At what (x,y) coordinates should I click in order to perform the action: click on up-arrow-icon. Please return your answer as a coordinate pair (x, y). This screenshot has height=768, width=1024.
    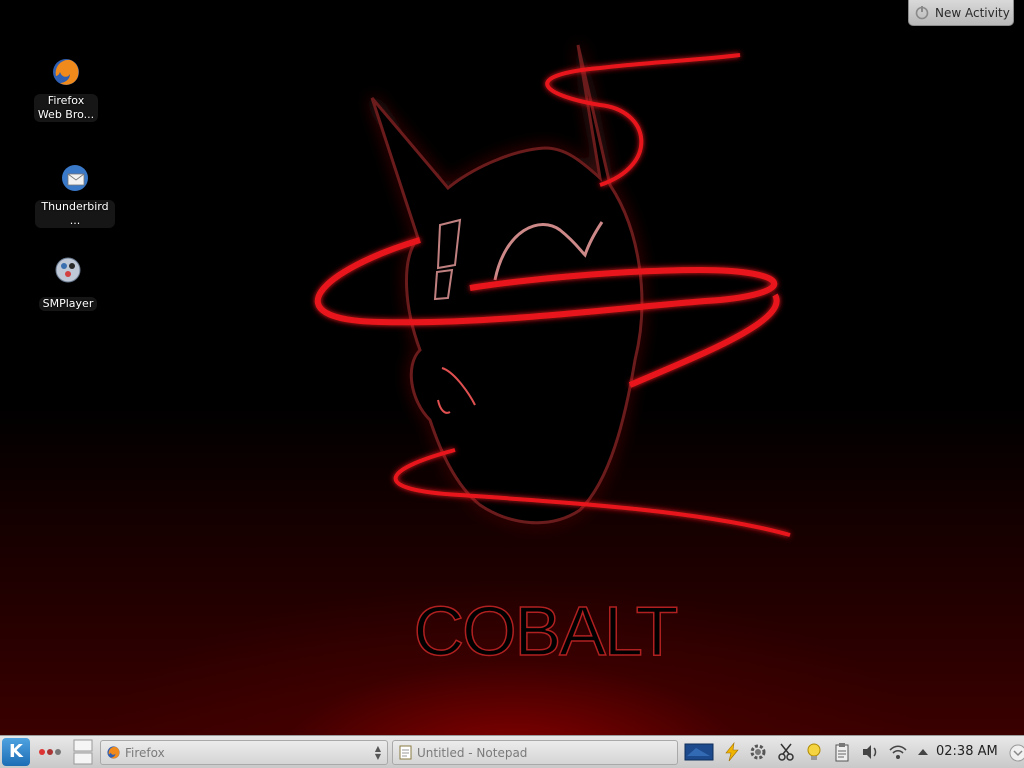
    Looking at the image, I should click on (923, 752).